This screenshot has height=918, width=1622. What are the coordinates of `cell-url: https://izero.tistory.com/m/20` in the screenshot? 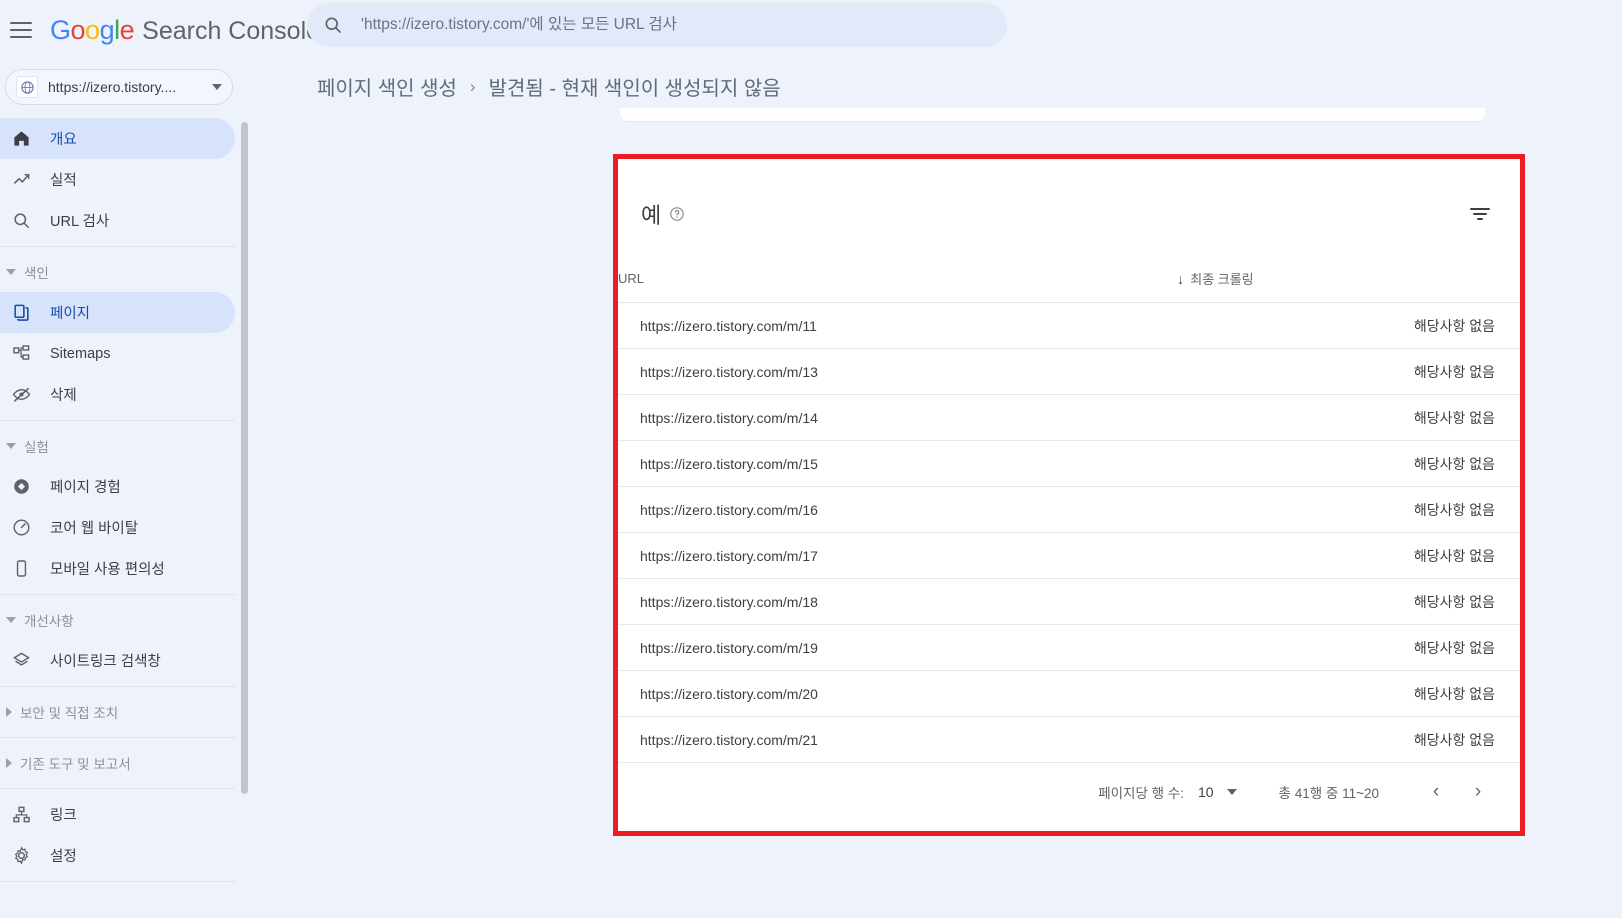 It's located at (898, 693).